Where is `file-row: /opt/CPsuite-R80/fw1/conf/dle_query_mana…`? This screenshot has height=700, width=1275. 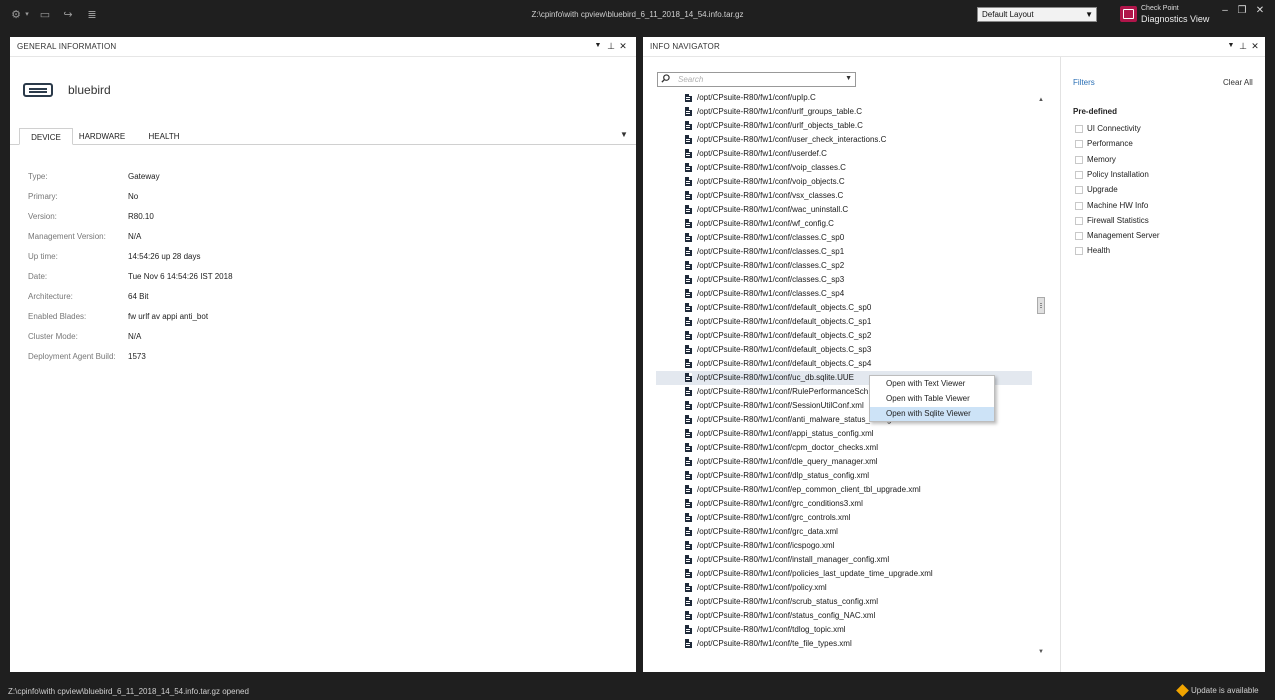
file-row: /opt/CPsuite-R80/fw1/conf/dle_query_mana… is located at coordinates (844, 462).